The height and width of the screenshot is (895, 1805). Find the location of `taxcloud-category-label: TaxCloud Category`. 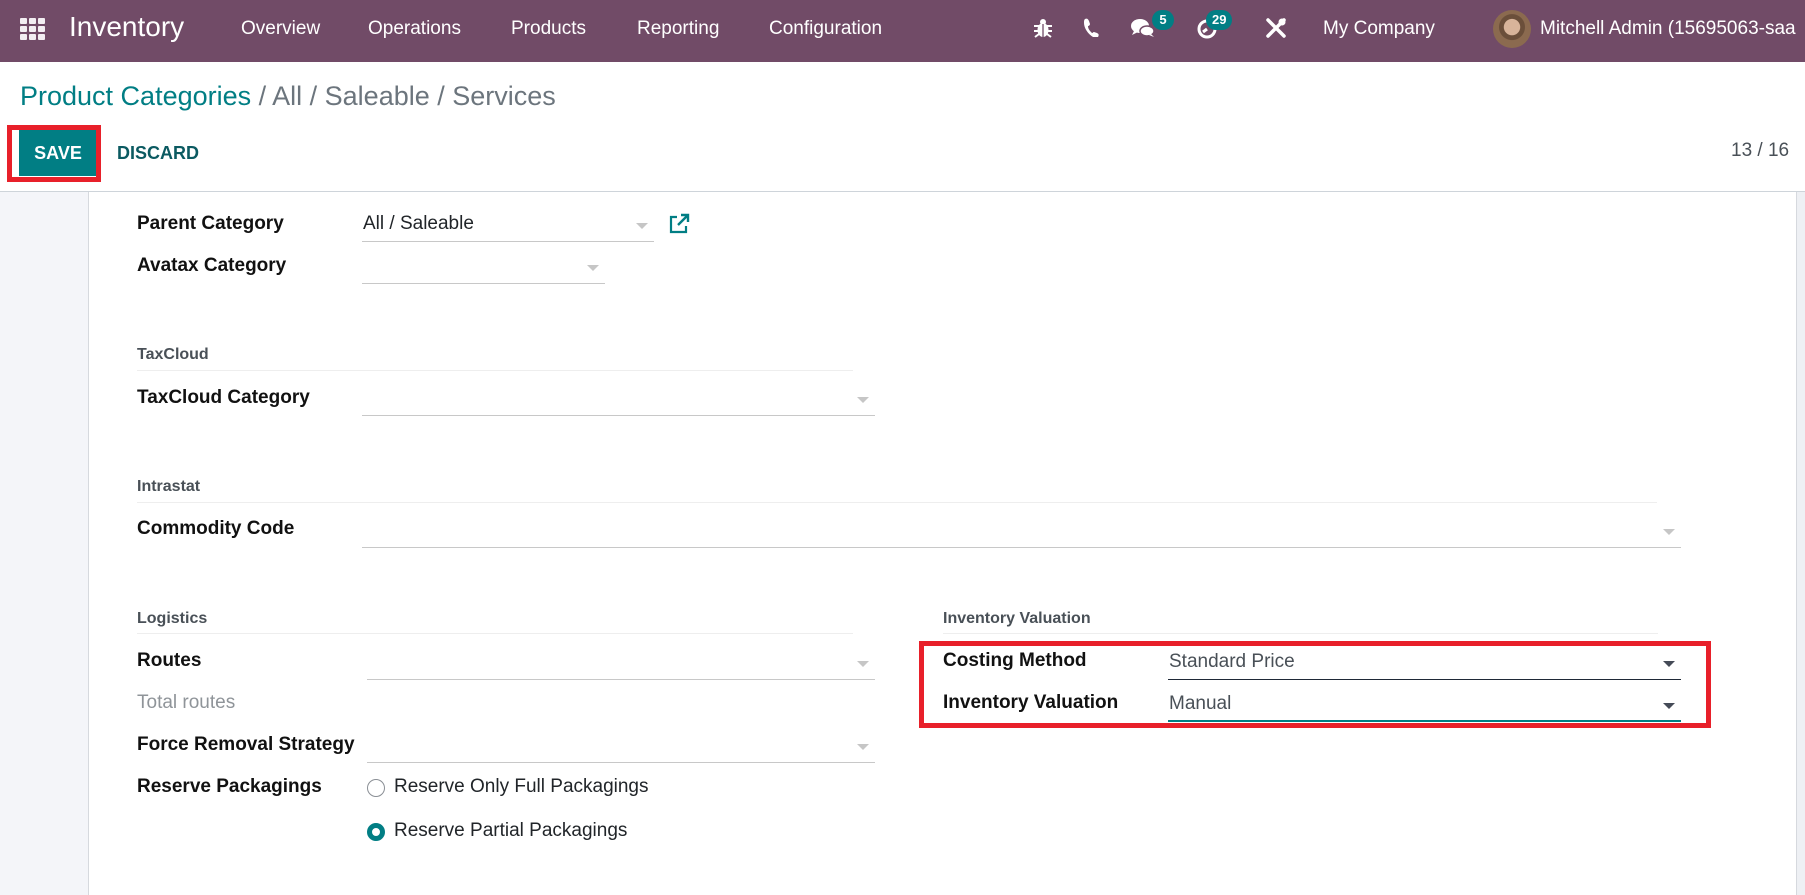

taxcloud-category-label: TaxCloud Category is located at coordinates (223, 397).